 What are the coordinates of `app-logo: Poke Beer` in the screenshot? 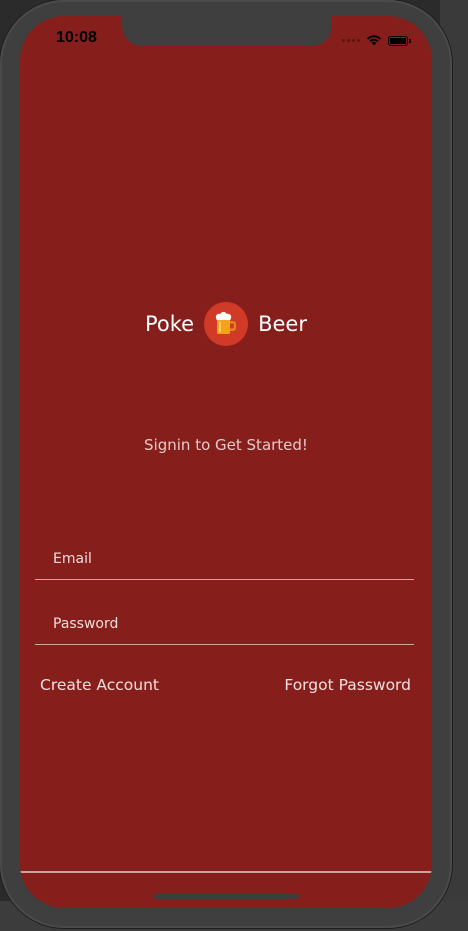 It's located at (226, 324).